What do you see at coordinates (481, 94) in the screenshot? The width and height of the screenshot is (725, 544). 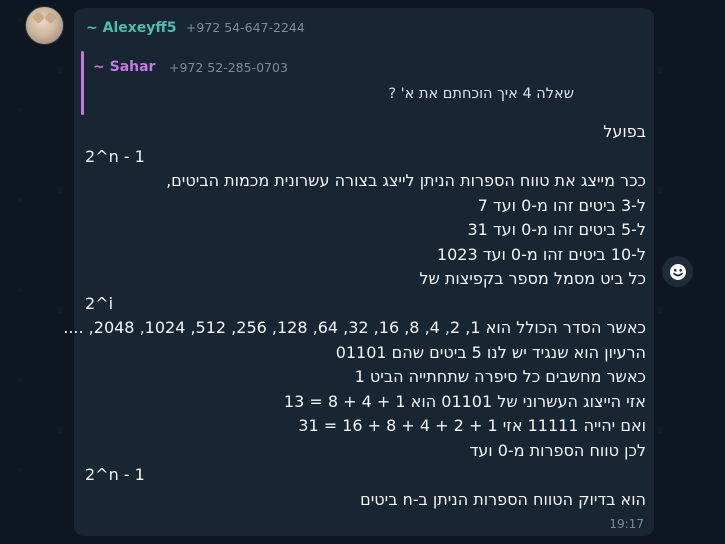 I see `reply-text: שאלה 4 איך הוכחתם את א' ?` at bounding box center [481, 94].